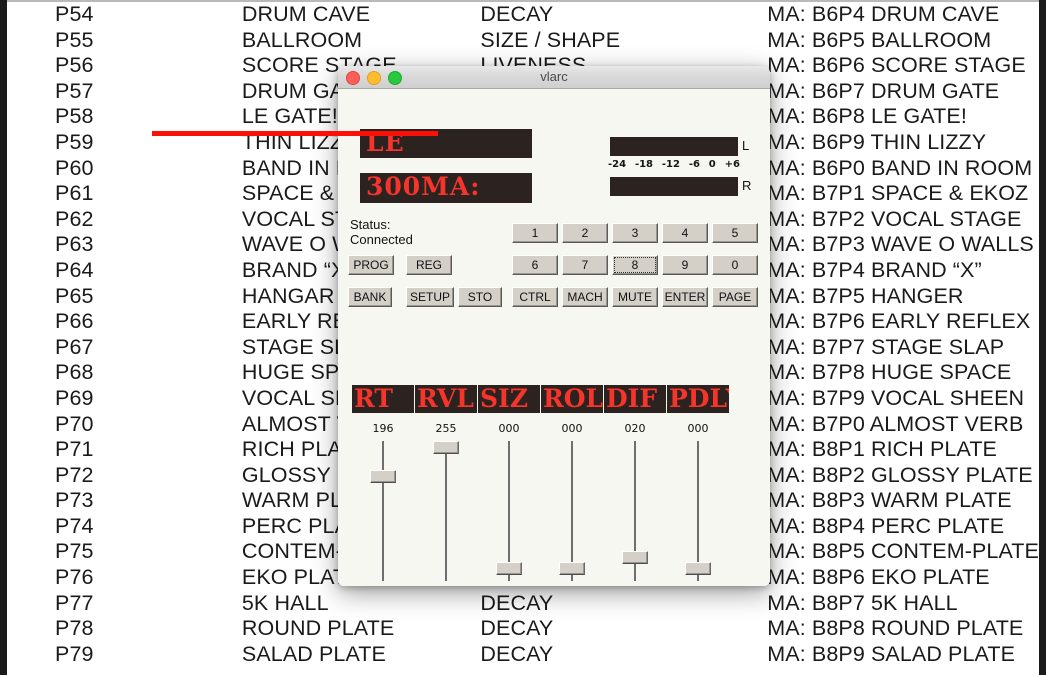 The height and width of the screenshot is (675, 1046). I want to click on param-value-dif: 020, so click(635, 428).